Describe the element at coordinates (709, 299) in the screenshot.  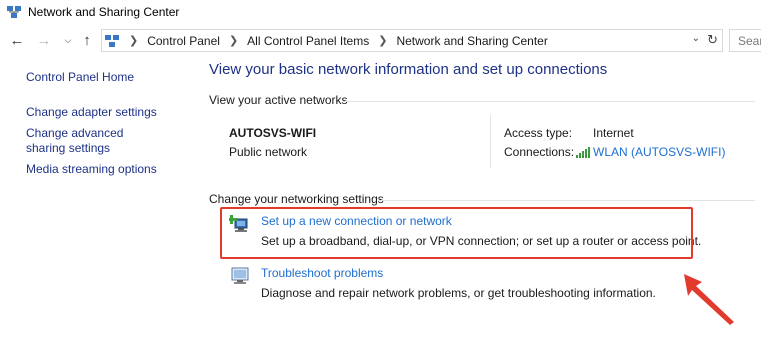
I see `annotation-arrow-icon` at that location.